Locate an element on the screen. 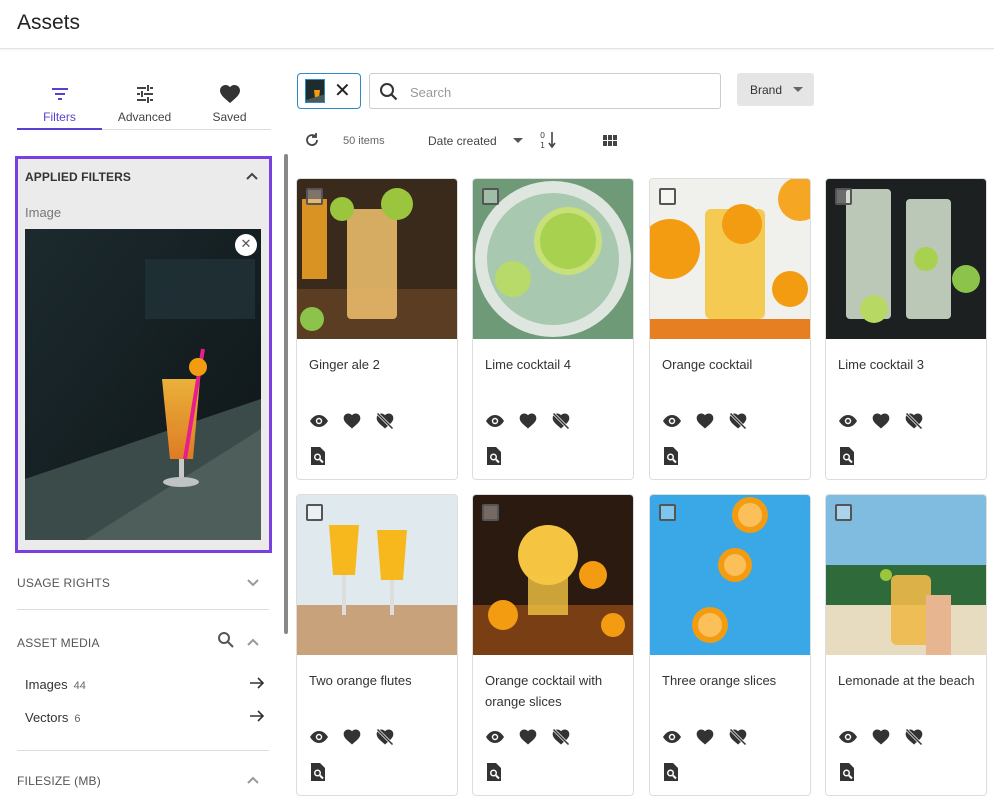  brand-dropdown-label: Brand is located at coordinates (766, 90).